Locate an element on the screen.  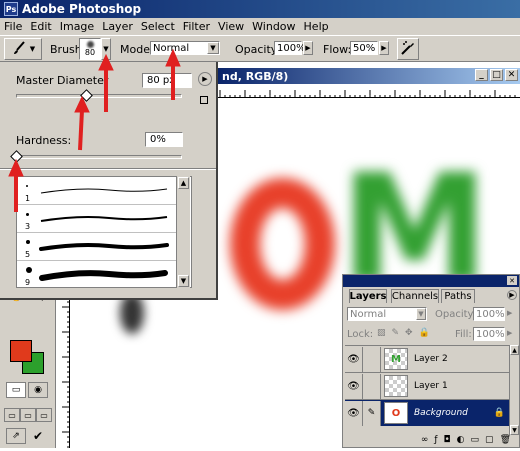
layer-mask-icon: ◘ is located at coordinates (447, 440).